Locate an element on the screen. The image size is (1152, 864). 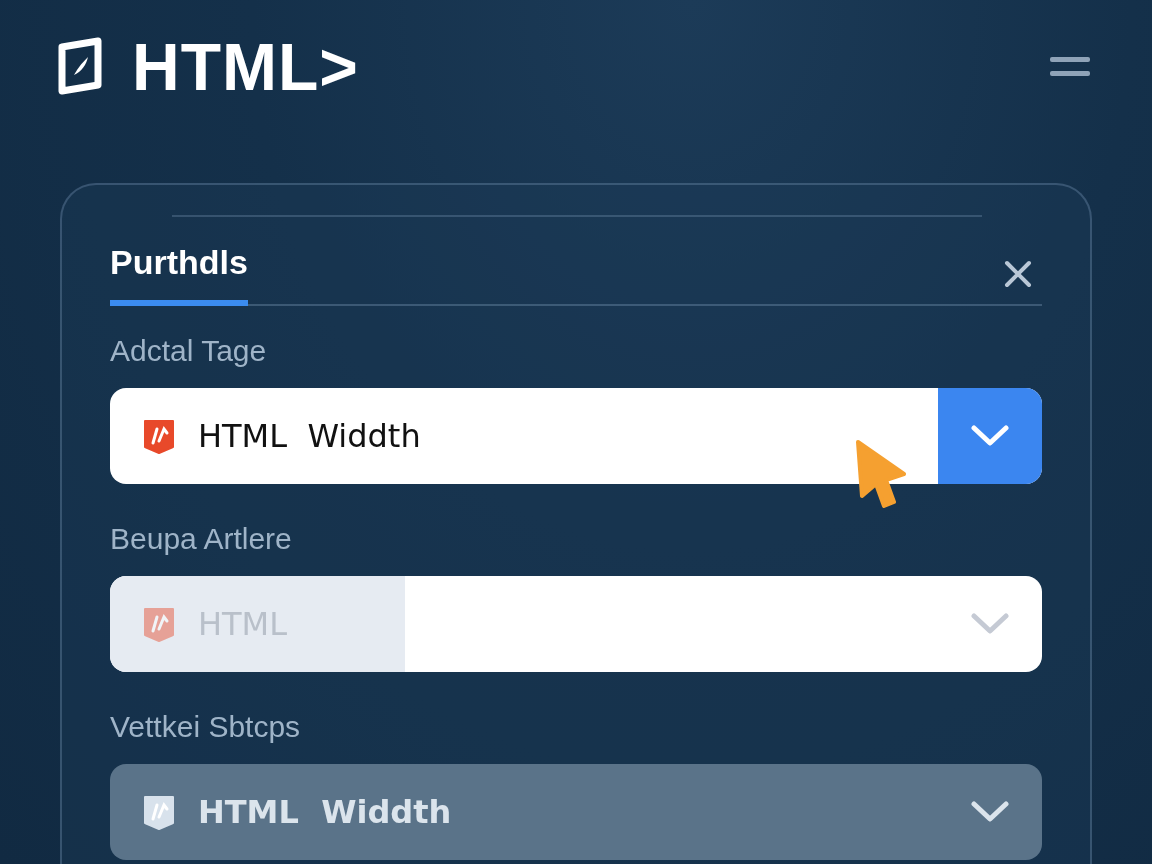
cursor-icon is located at coordinates (881, 473).